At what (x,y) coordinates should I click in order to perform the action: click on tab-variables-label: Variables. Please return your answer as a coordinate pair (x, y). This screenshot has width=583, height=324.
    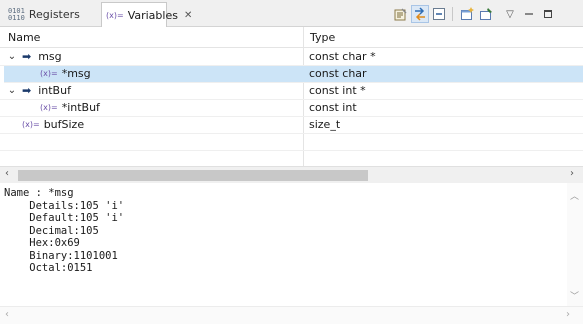
    Looking at the image, I should click on (152, 15).